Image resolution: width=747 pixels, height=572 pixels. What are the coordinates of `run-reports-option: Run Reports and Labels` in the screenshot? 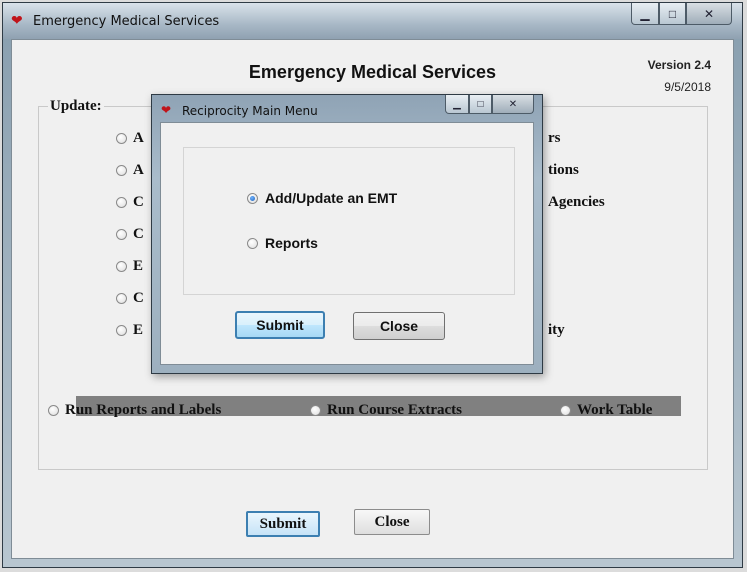 It's located at (134, 410).